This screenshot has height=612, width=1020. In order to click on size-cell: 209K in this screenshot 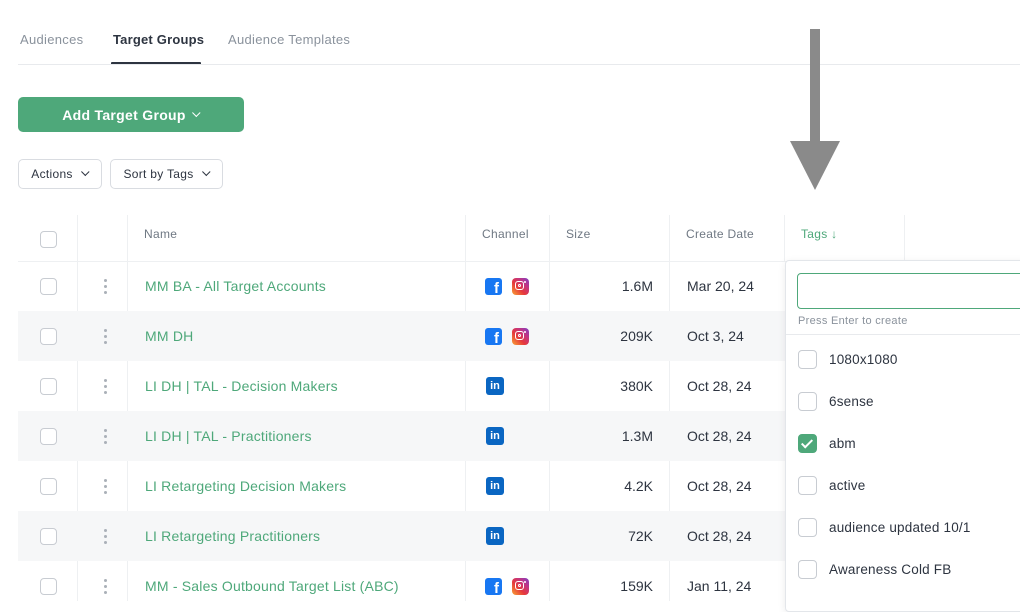, I will do `click(636, 336)`.